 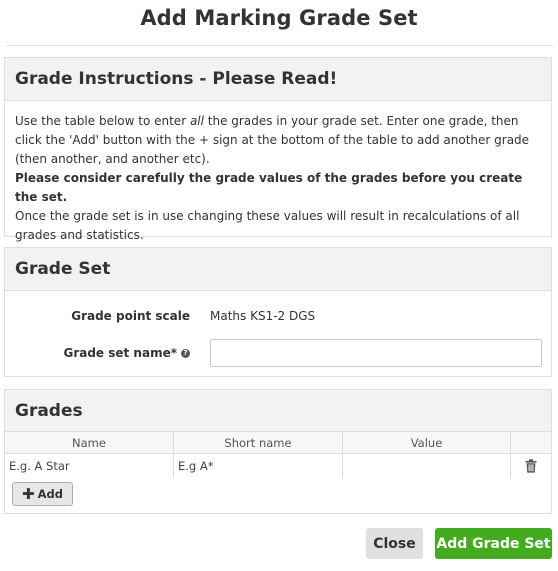 What do you see at coordinates (50, 494) in the screenshot?
I see `add-grade-label: Add` at bounding box center [50, 494].